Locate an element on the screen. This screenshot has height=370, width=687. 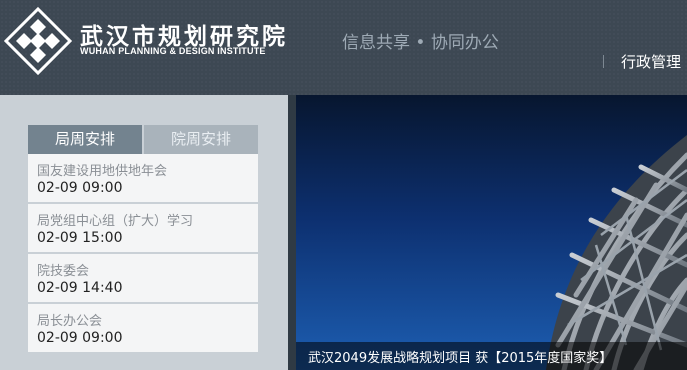
schedule-title: 国友建设用地供地年会 is located at coordinates (102, 171).